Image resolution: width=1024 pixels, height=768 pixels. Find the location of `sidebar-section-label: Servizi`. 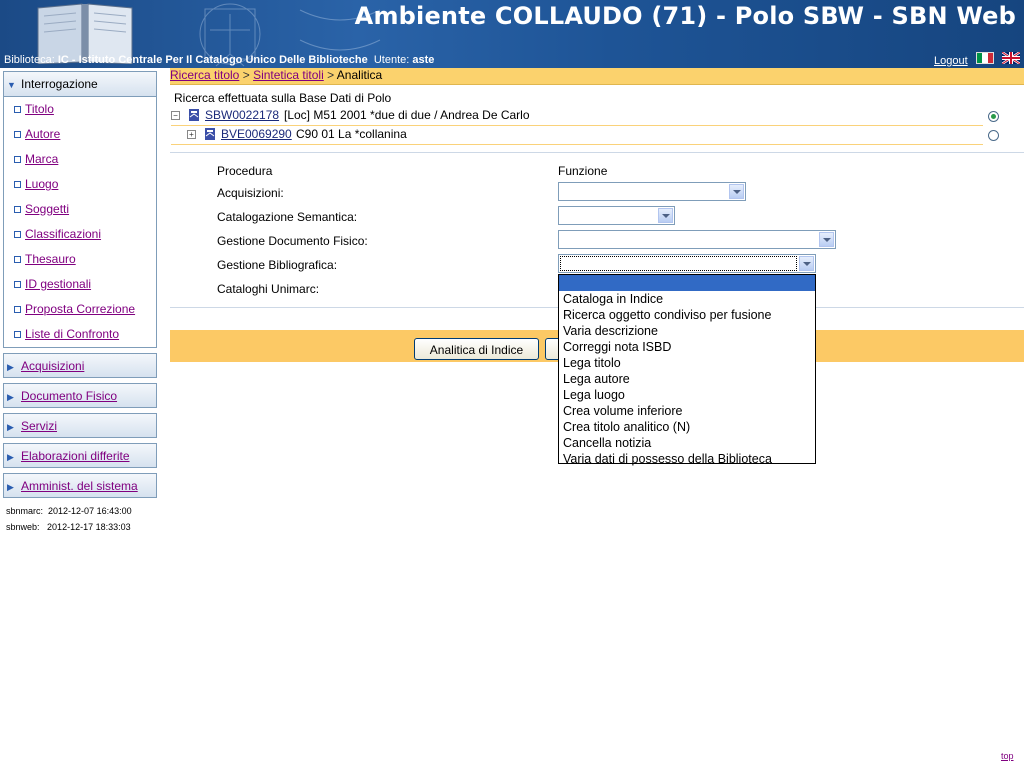

sidebar-section-label: Servizi is located at coordinates (39, 426).